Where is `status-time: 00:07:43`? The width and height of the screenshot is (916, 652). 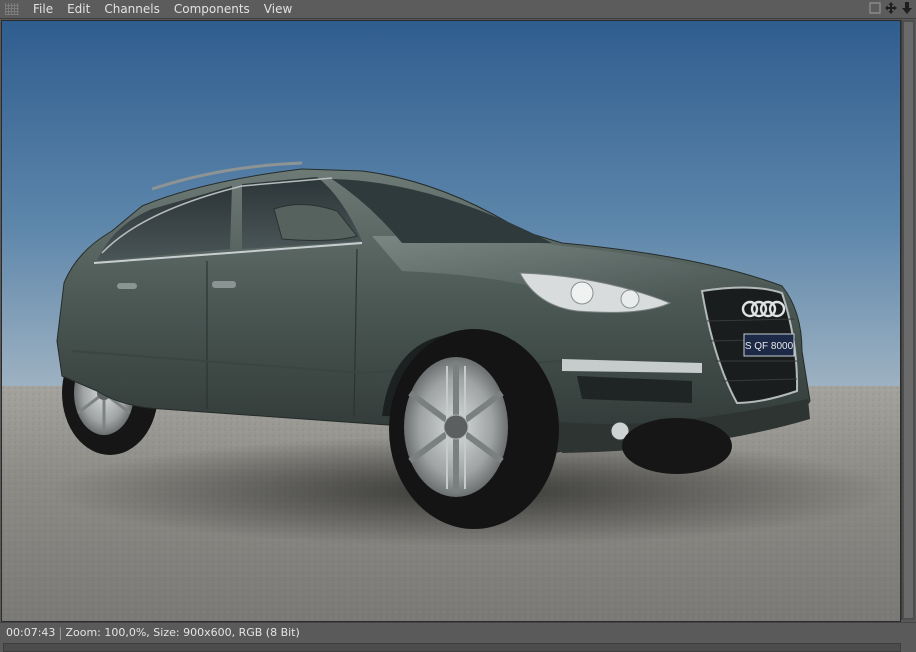 status-time: 00:07:43 is located at coordinates (31, 632).